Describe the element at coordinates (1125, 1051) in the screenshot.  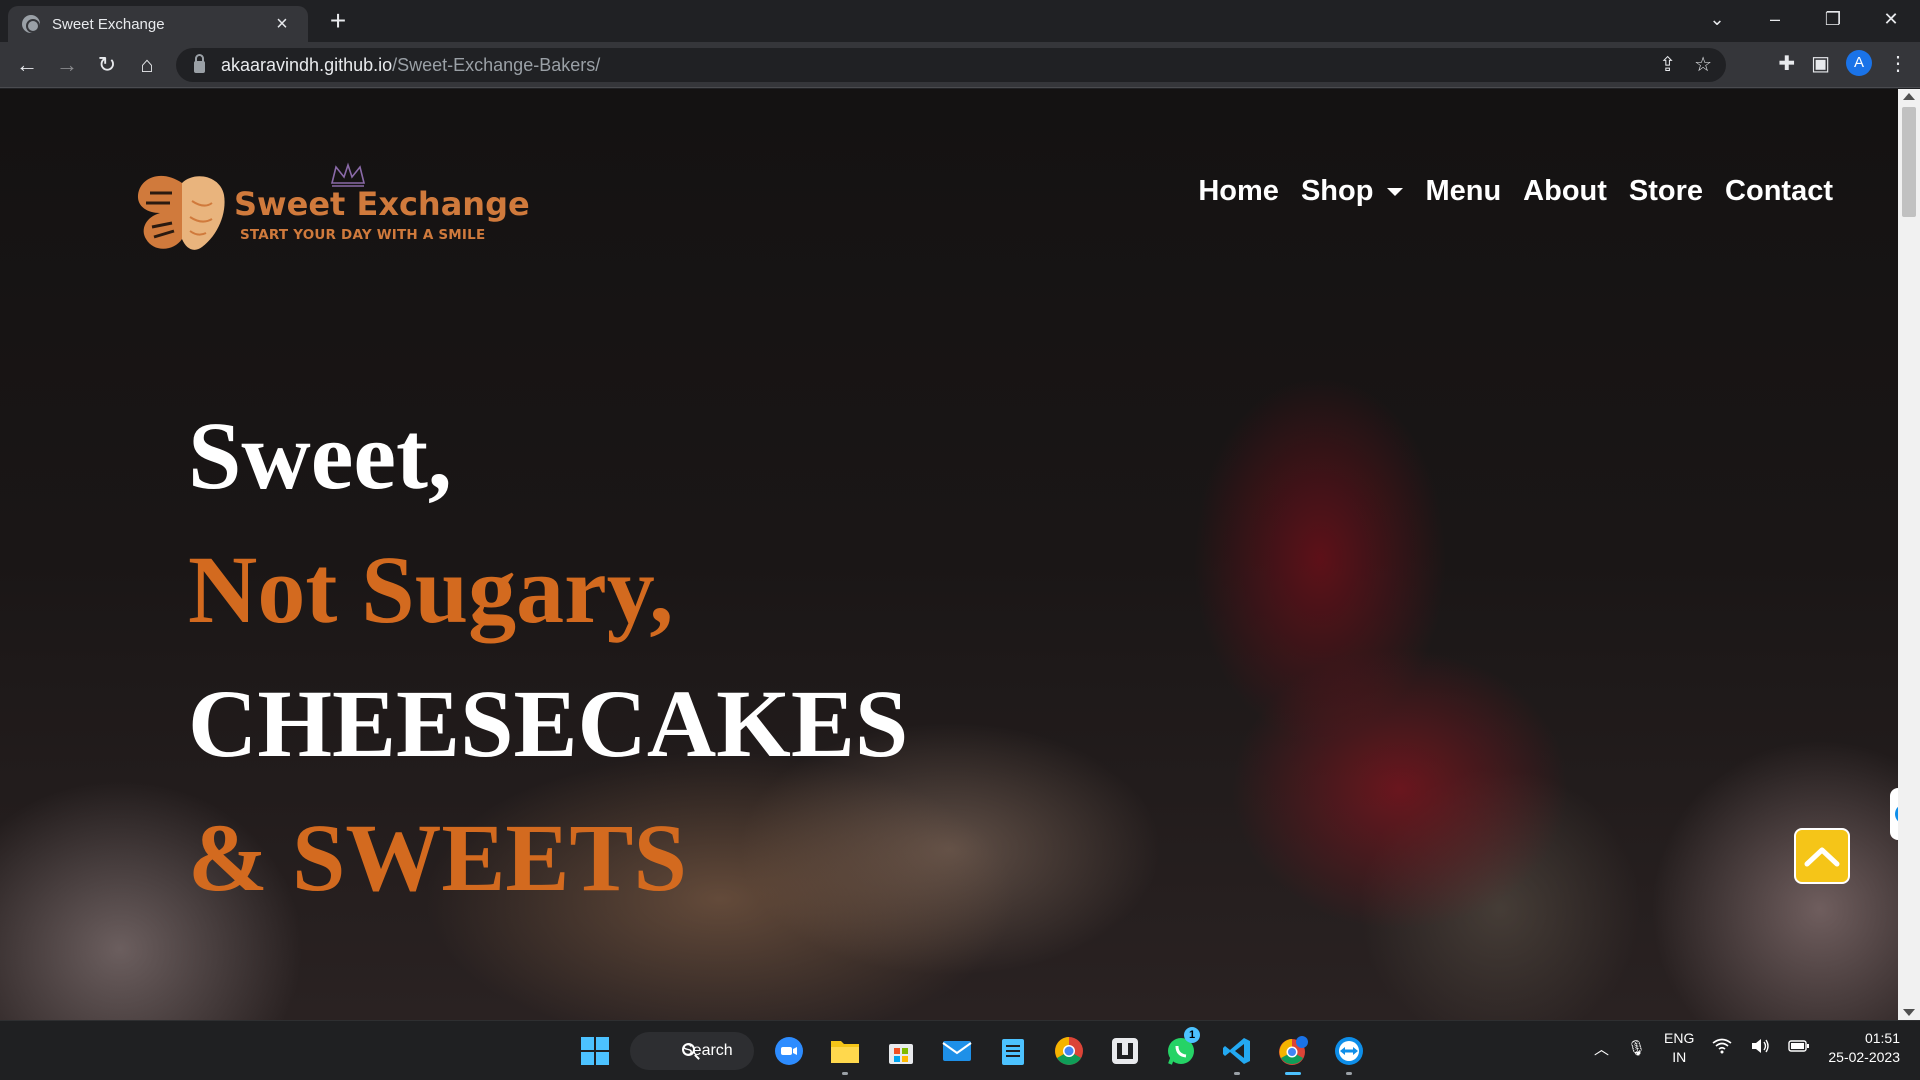
I see `app-icon` at that location.